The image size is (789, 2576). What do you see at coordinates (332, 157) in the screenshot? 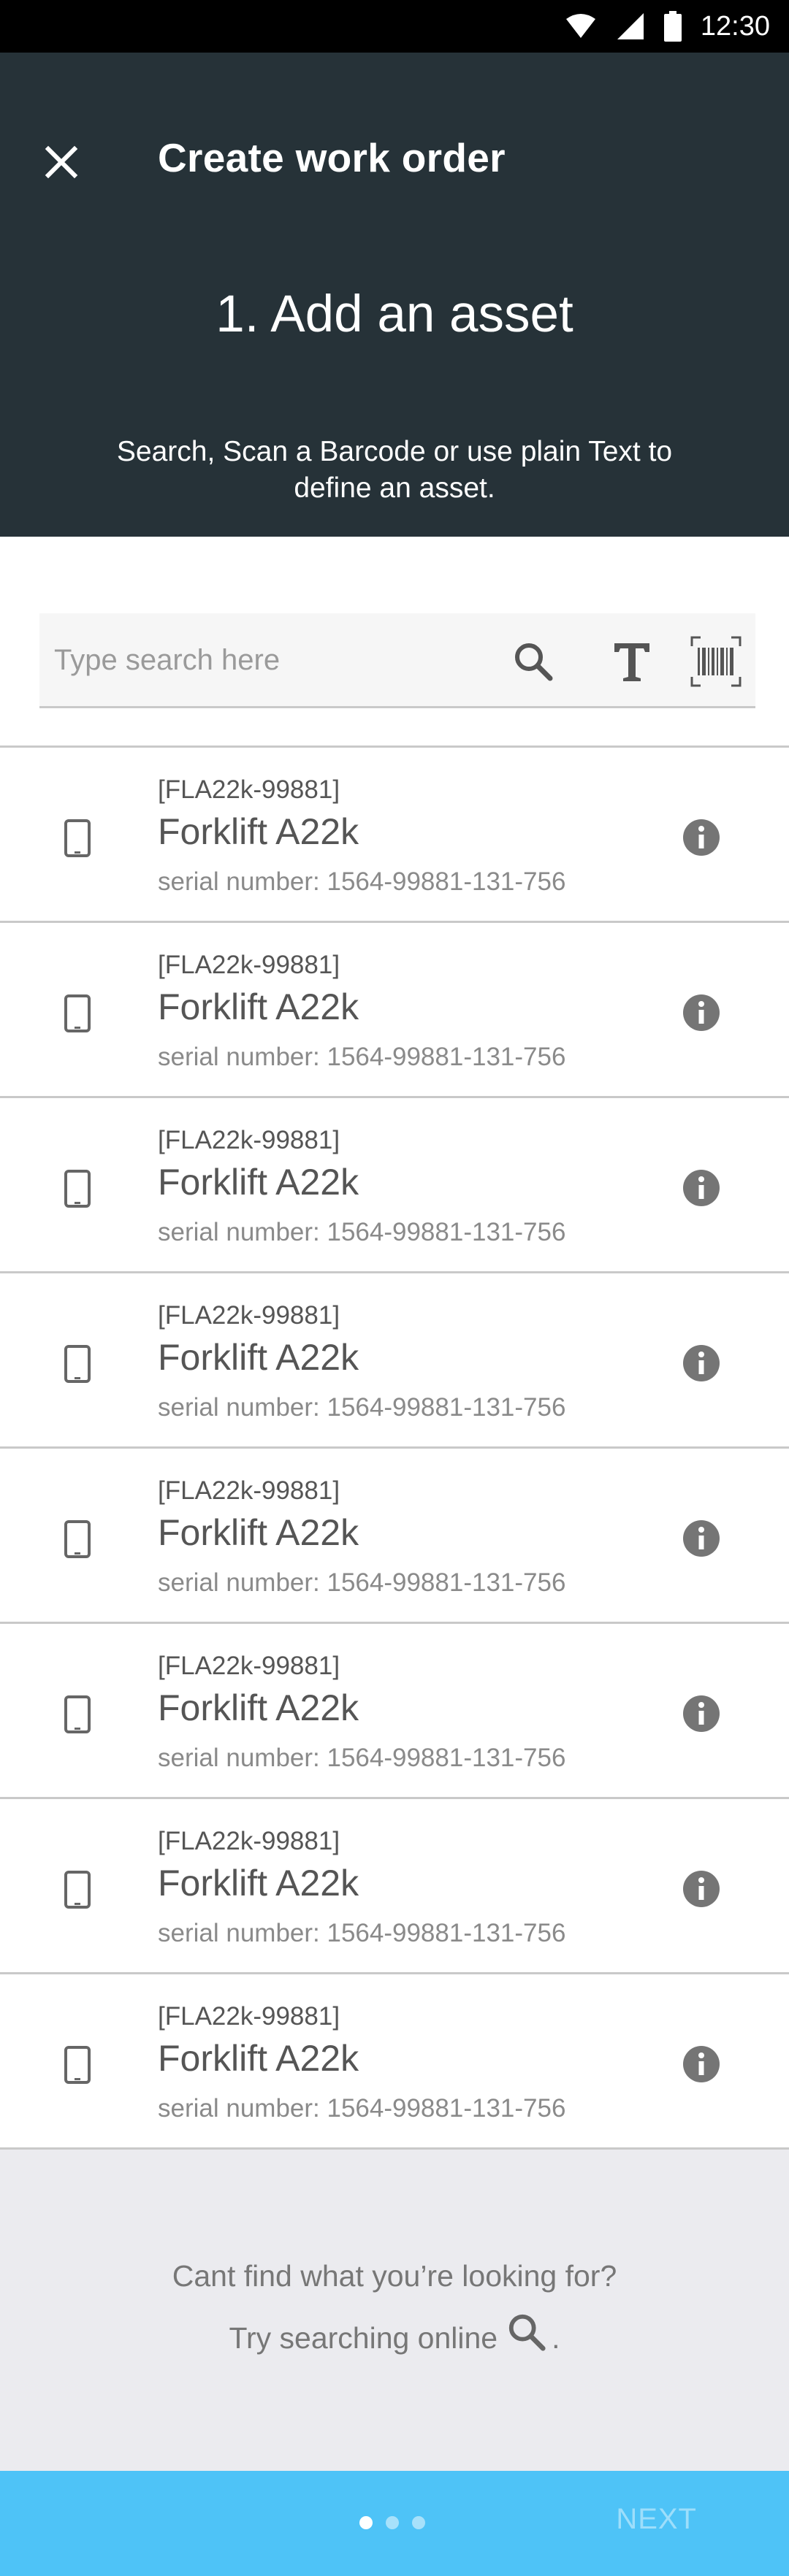
I see `page-title: Create work order` at bounding box center [332, 157].